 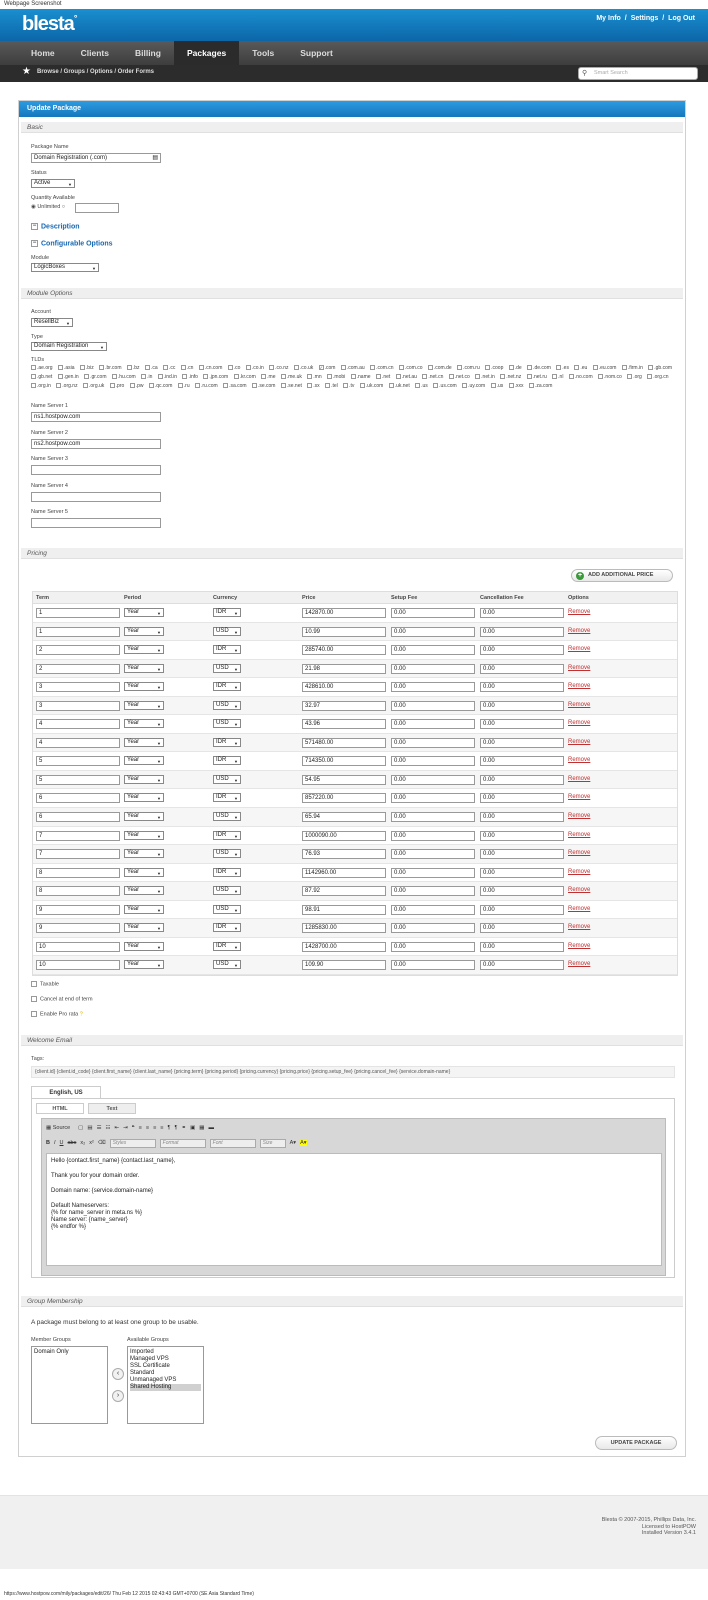 I want to click on align-left-icon: ≡, so click(x=140, y=1128).